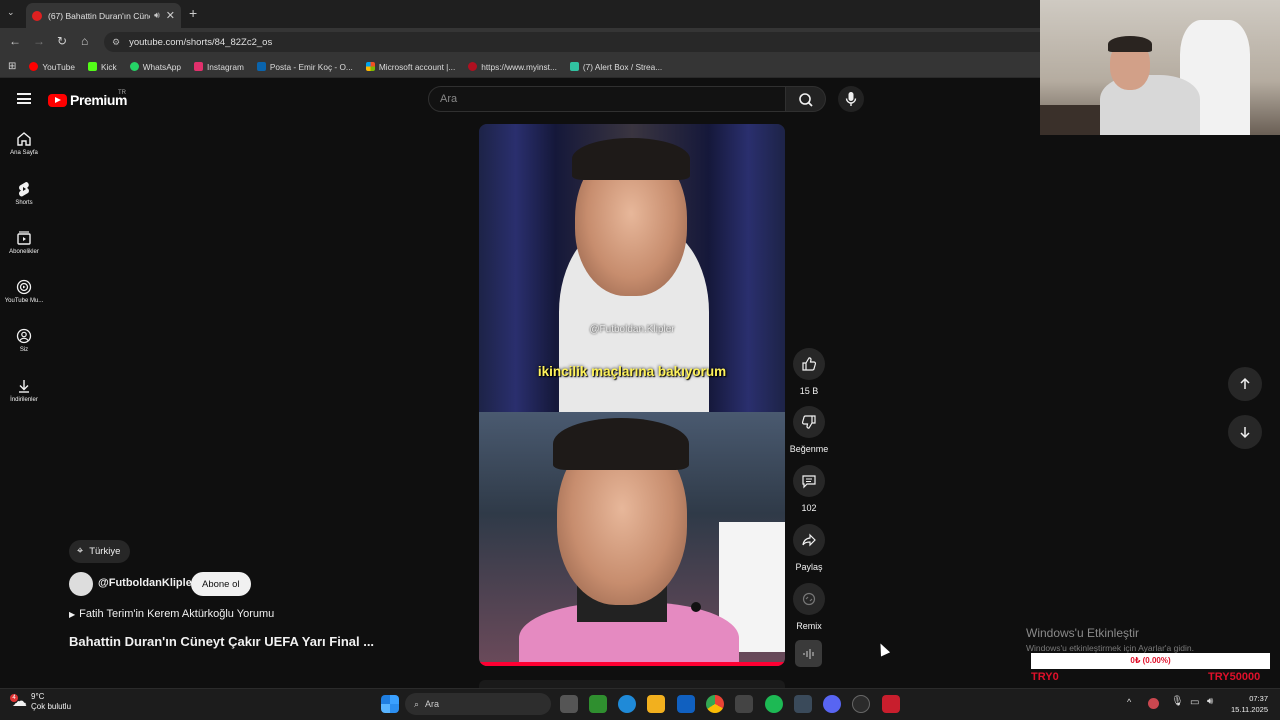  I want to click on volume-icon: 🔊︎, so click(1210, 701).